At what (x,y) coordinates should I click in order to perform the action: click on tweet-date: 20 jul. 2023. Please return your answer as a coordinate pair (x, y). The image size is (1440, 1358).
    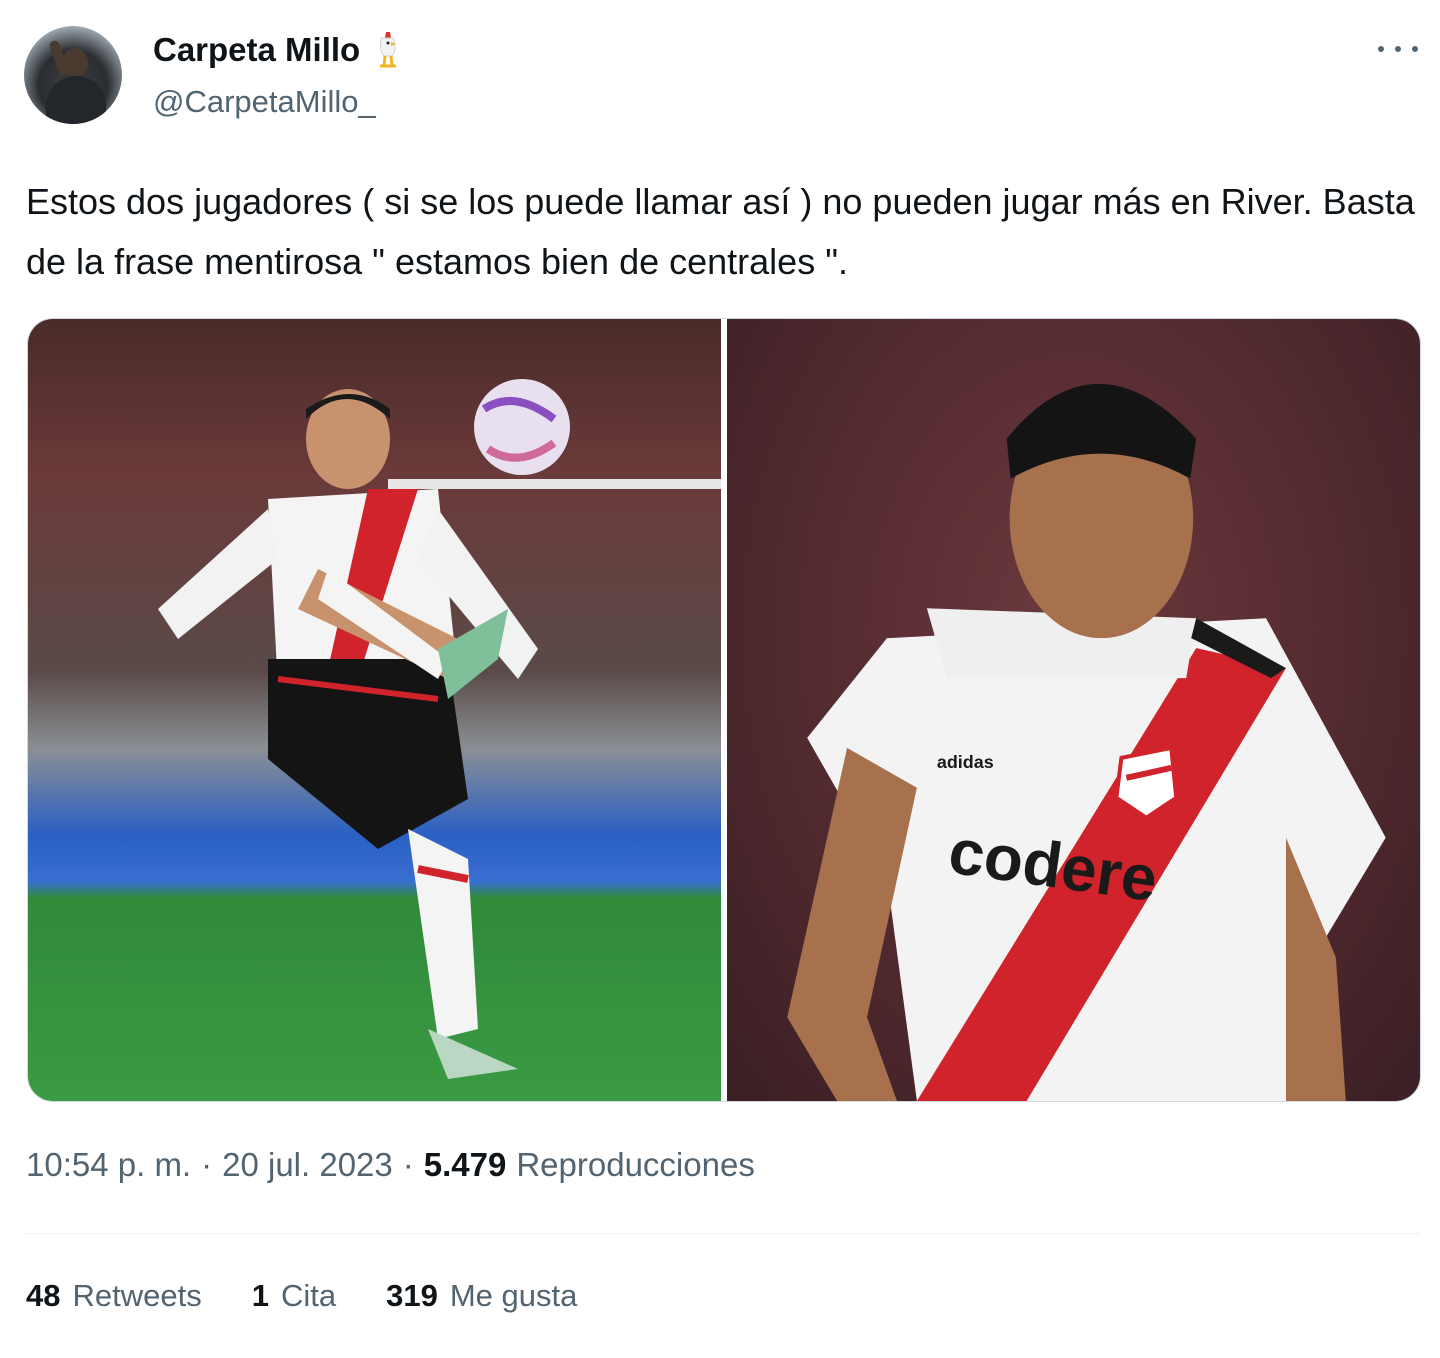
    Looking at the image, I should click on (307, 1165).